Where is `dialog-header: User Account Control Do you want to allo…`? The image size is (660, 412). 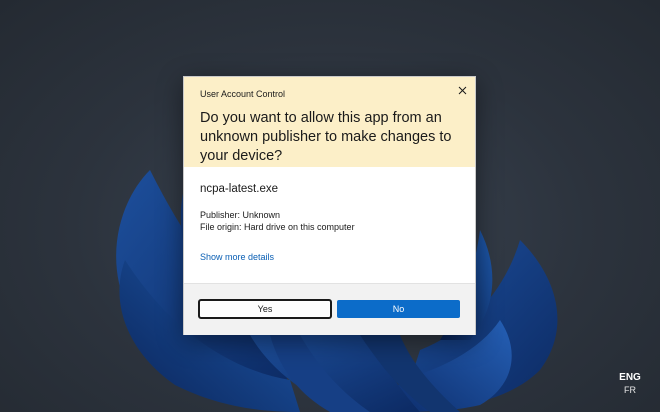 dialog-header: User Account Control Do you want to allo… is located at coordinates (329, 122).